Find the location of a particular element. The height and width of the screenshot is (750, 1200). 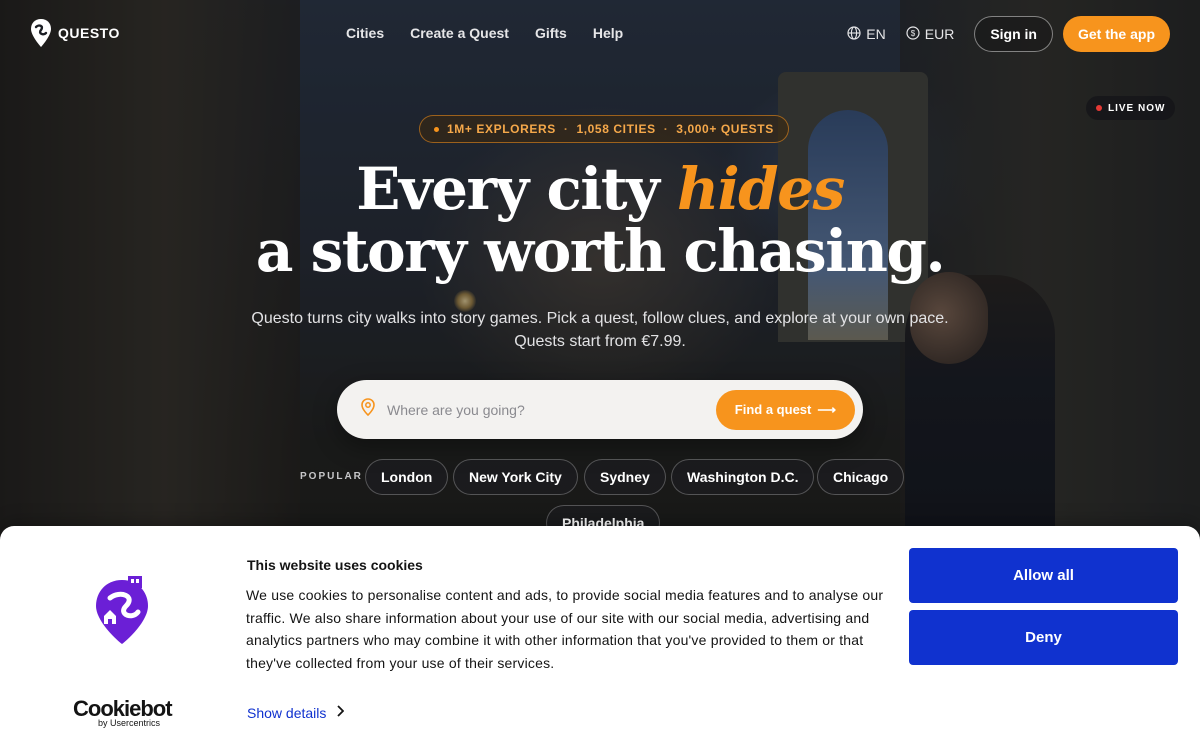

currency-value: EUR is located at coordinates (939, 34).